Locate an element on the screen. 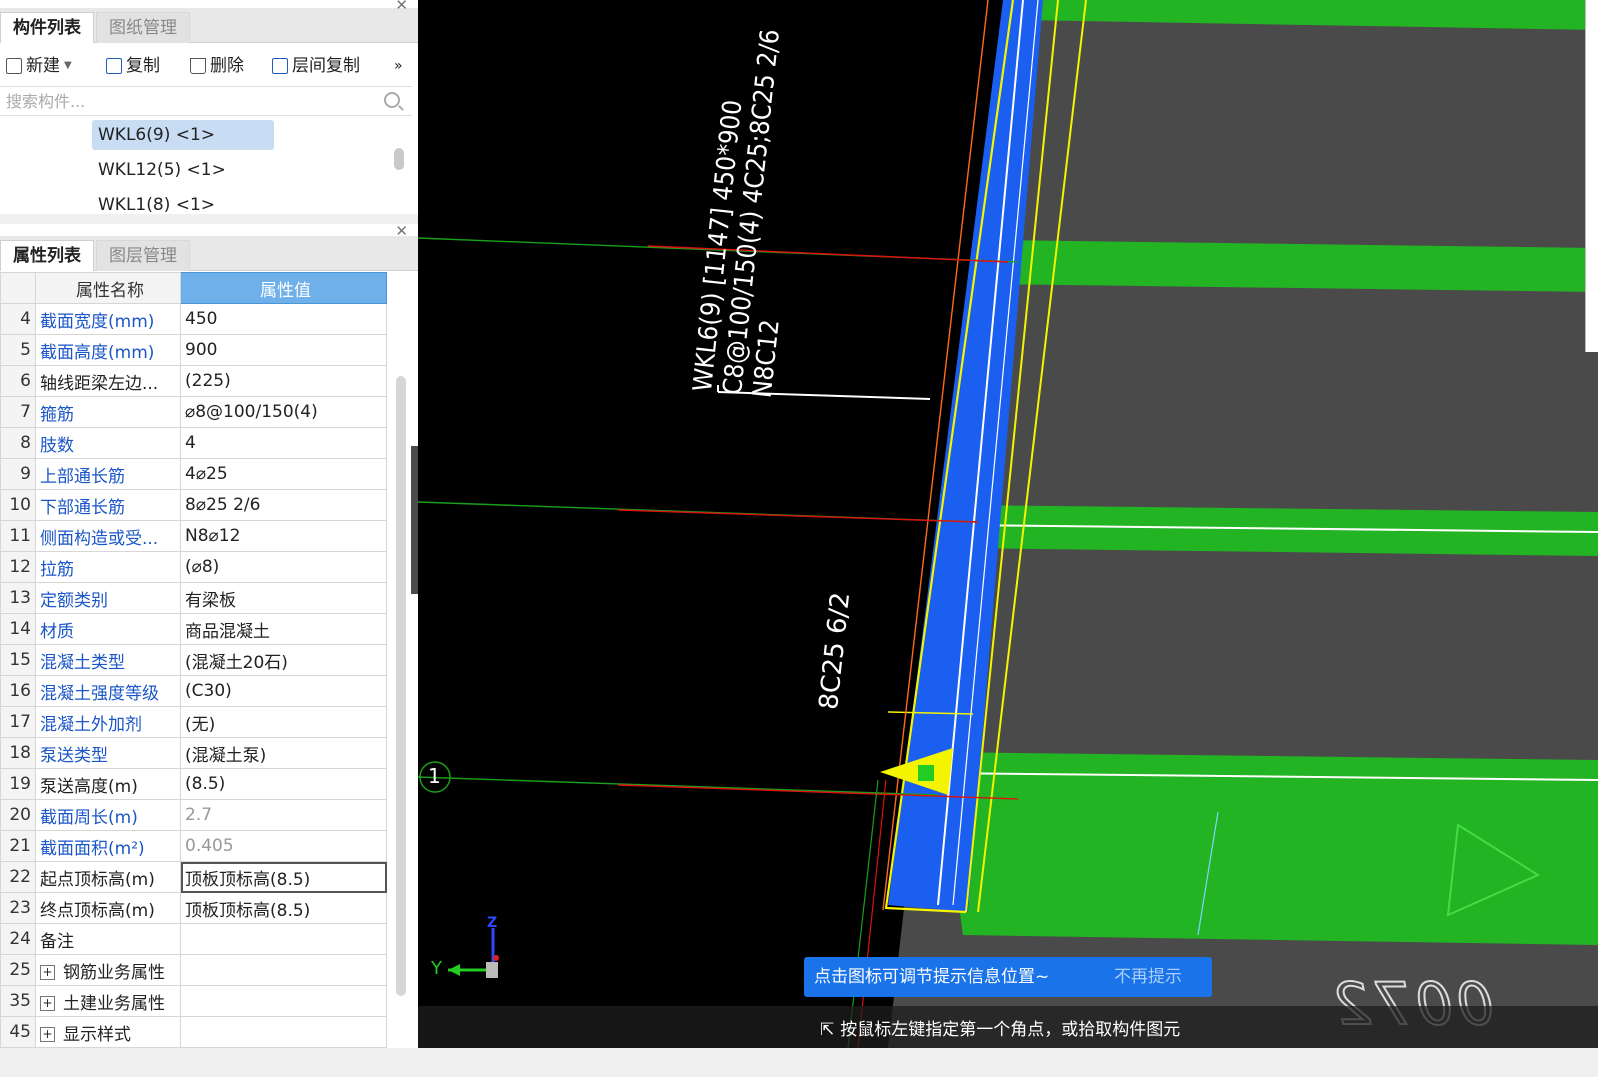  property-value: (225) is located at coordinates (283, 381).